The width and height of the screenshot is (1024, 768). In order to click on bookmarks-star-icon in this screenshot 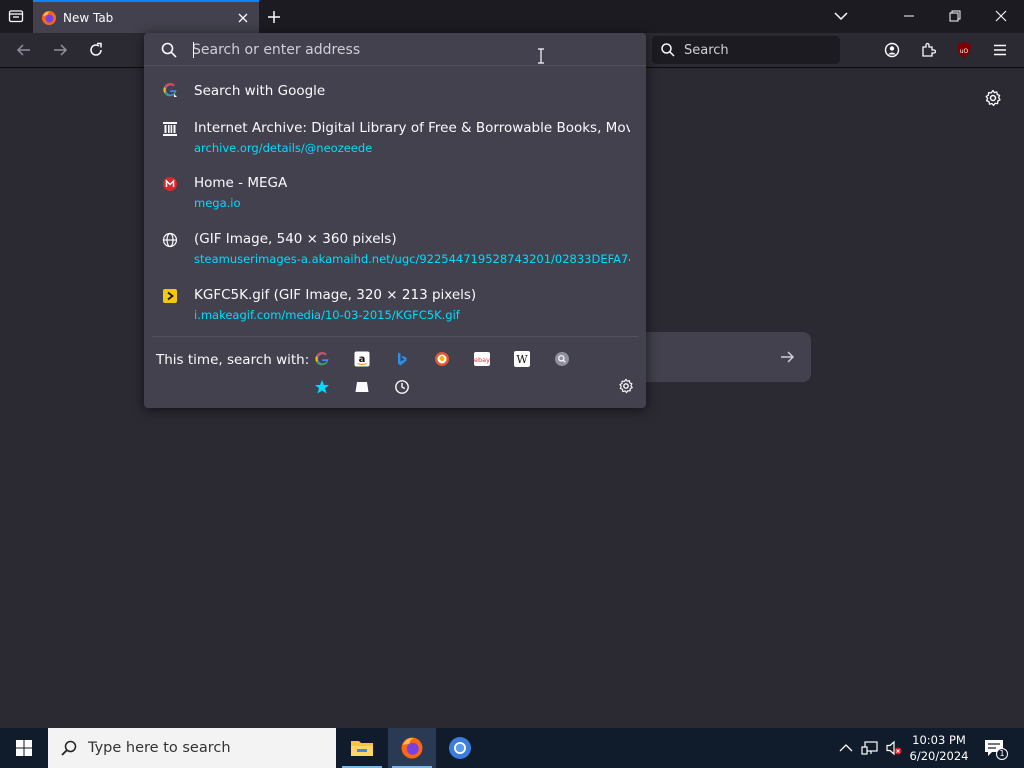, I will do `click(322, 387)`.